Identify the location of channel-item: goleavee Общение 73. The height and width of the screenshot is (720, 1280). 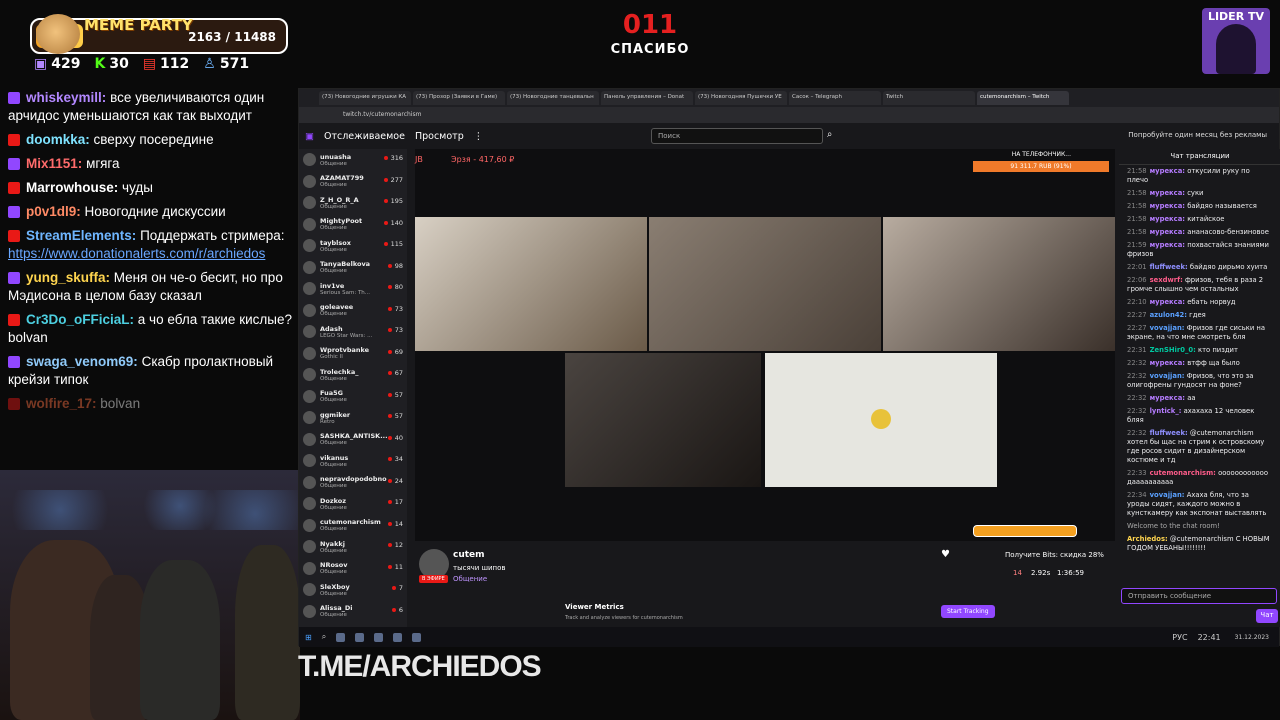
(353, 311).